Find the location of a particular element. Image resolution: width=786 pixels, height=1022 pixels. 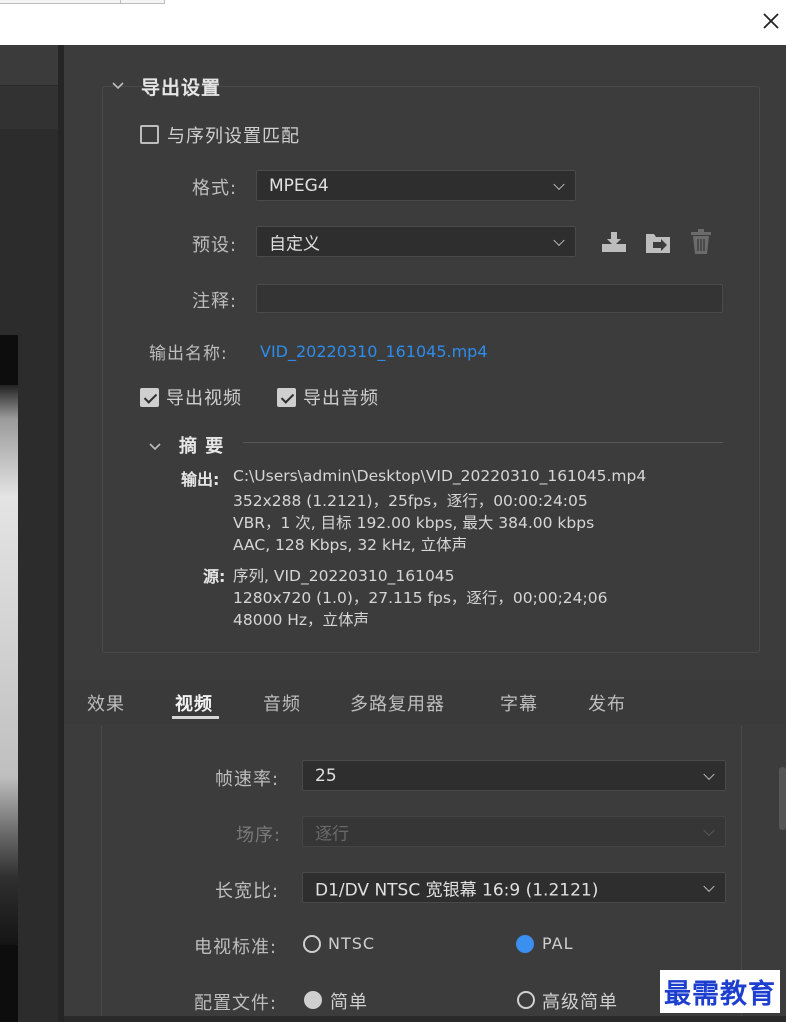

tab-video: 视频 is located at coordinates (194, 703).